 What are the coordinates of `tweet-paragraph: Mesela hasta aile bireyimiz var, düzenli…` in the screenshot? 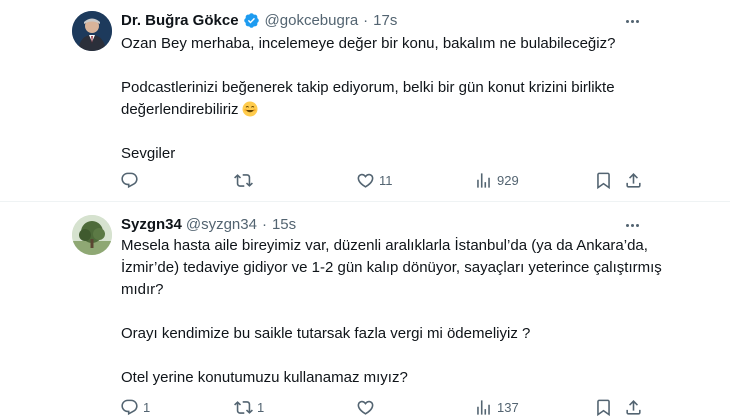 It's located at (391, 267).